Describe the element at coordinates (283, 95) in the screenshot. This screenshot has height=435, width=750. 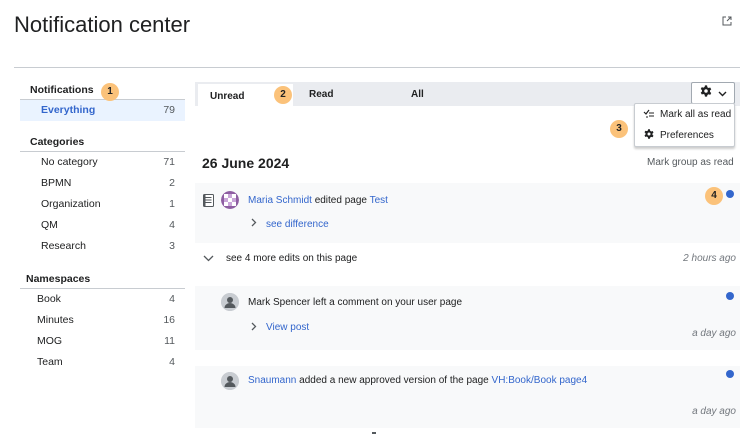
I see `callout-badge: 2` at that location.